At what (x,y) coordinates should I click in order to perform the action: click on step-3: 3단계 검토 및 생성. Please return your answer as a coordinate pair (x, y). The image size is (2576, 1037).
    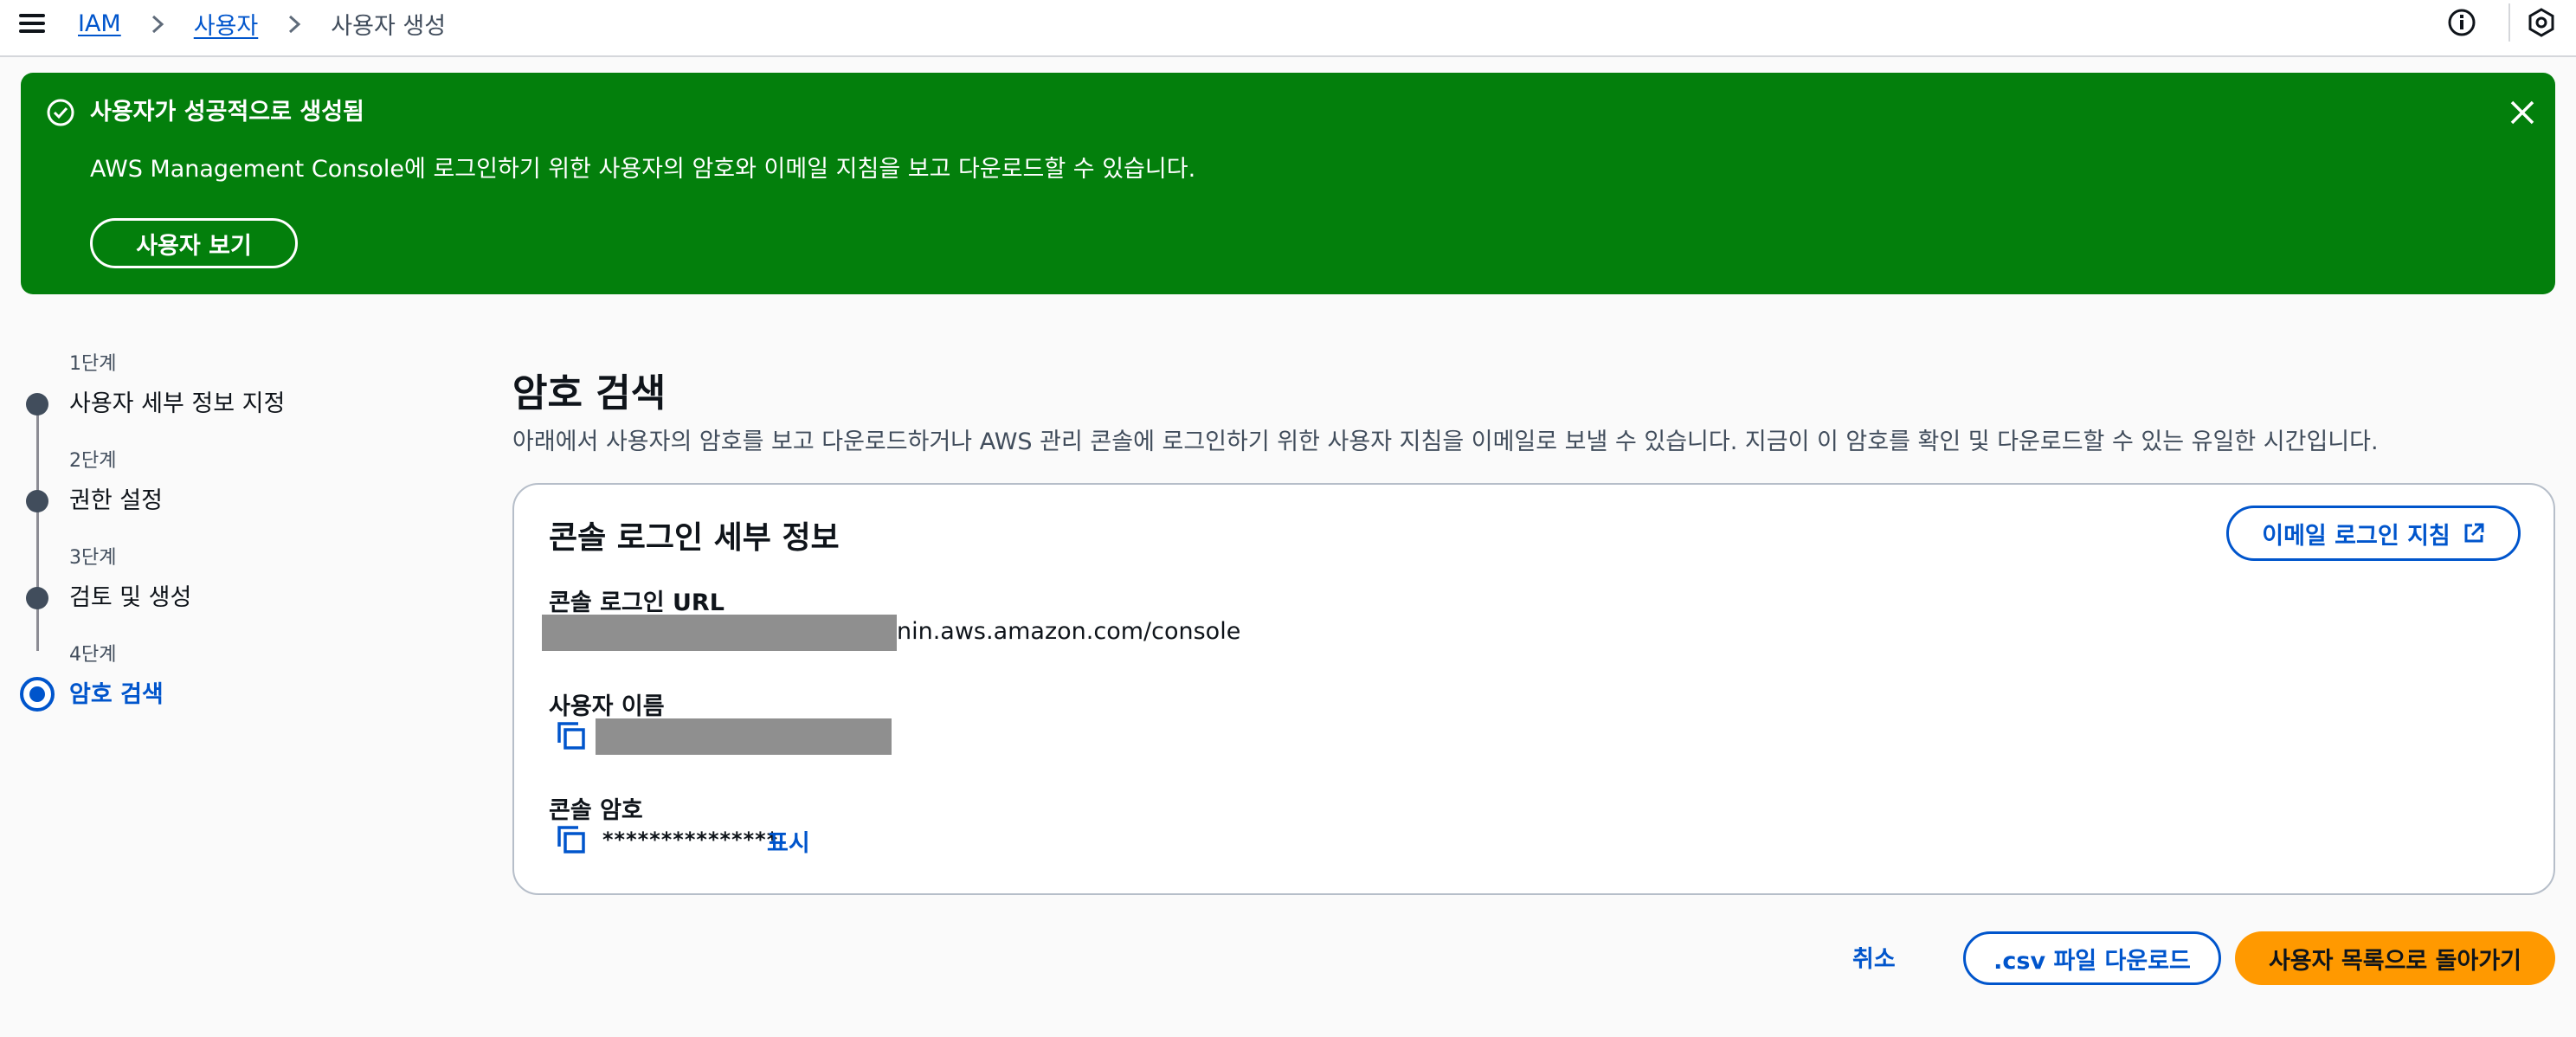
    Looking at the image, I should click on (248, 585).